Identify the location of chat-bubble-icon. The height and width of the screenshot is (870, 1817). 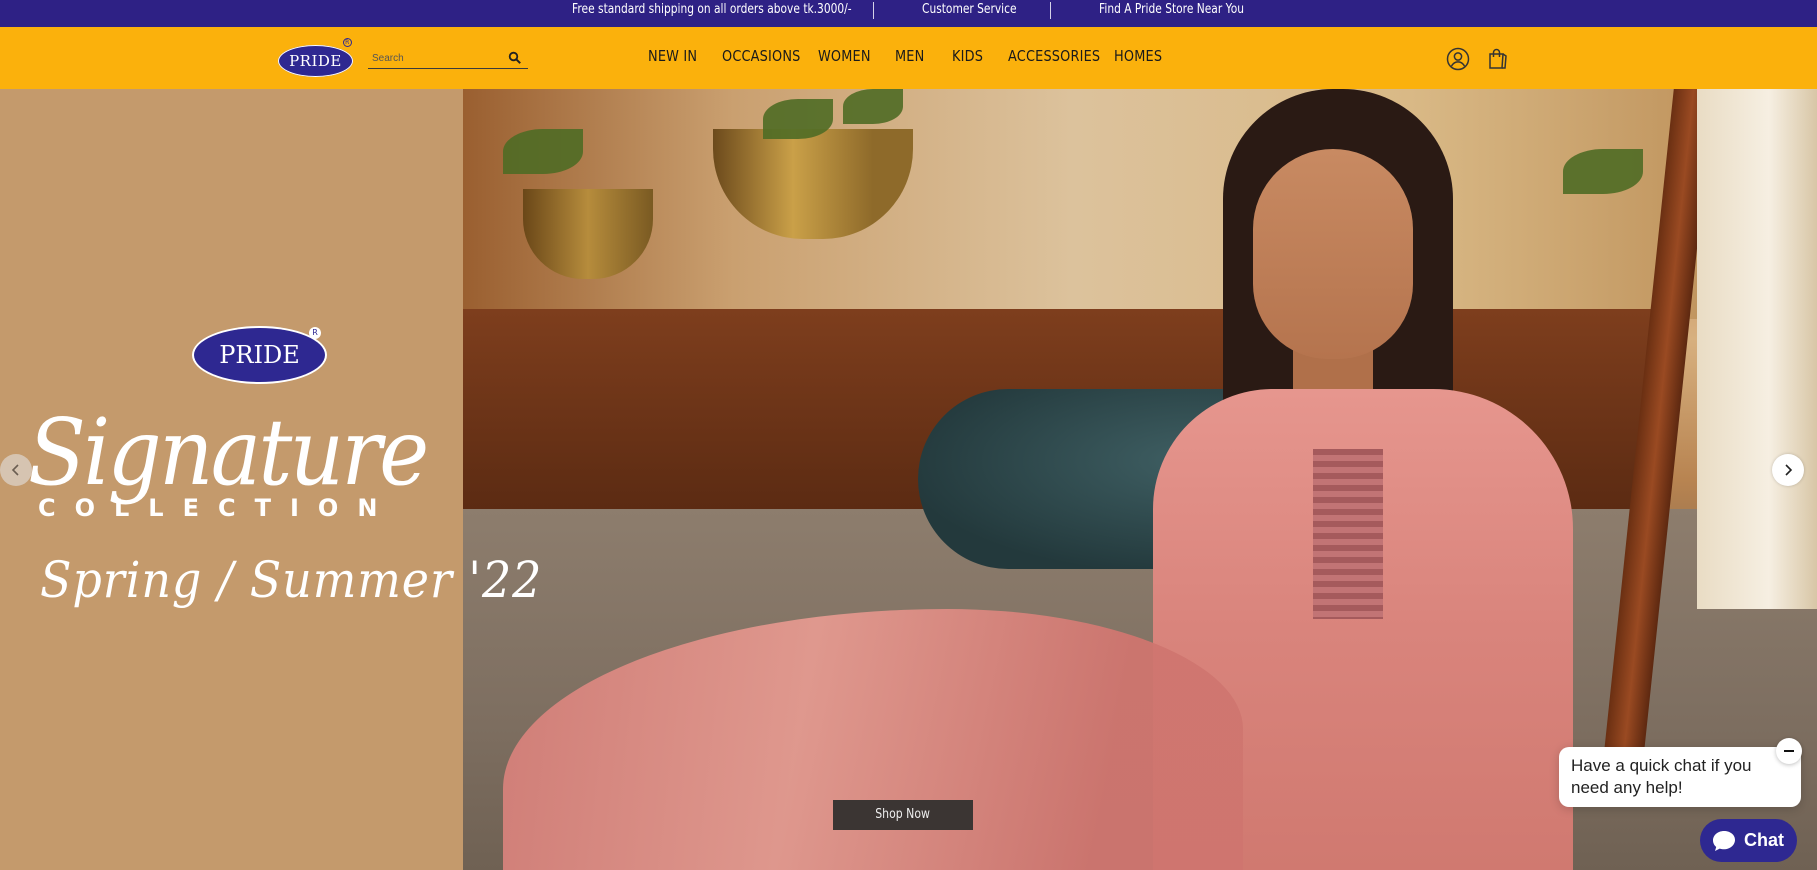
(1724, 840).